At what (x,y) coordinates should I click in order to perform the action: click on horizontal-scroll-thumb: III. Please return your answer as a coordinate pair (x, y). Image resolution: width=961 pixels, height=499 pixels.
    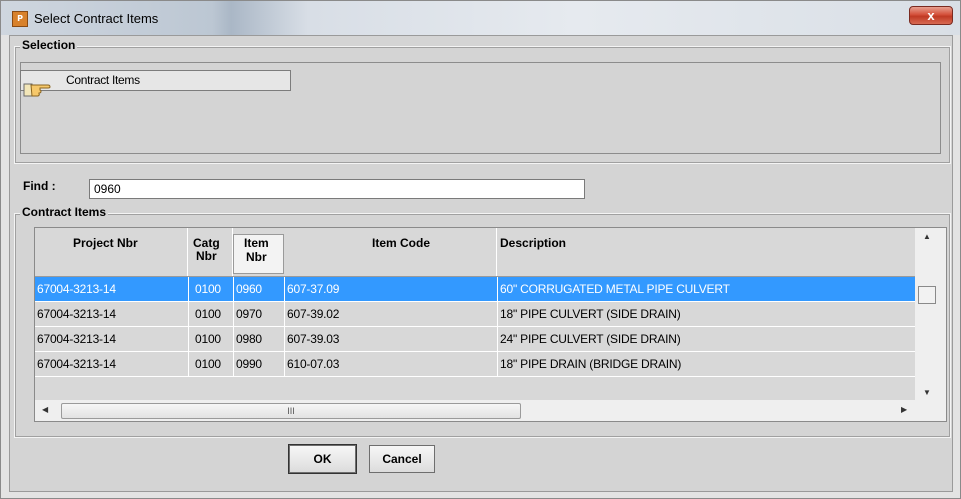
    Looking at the image, I should click on (291, 411).